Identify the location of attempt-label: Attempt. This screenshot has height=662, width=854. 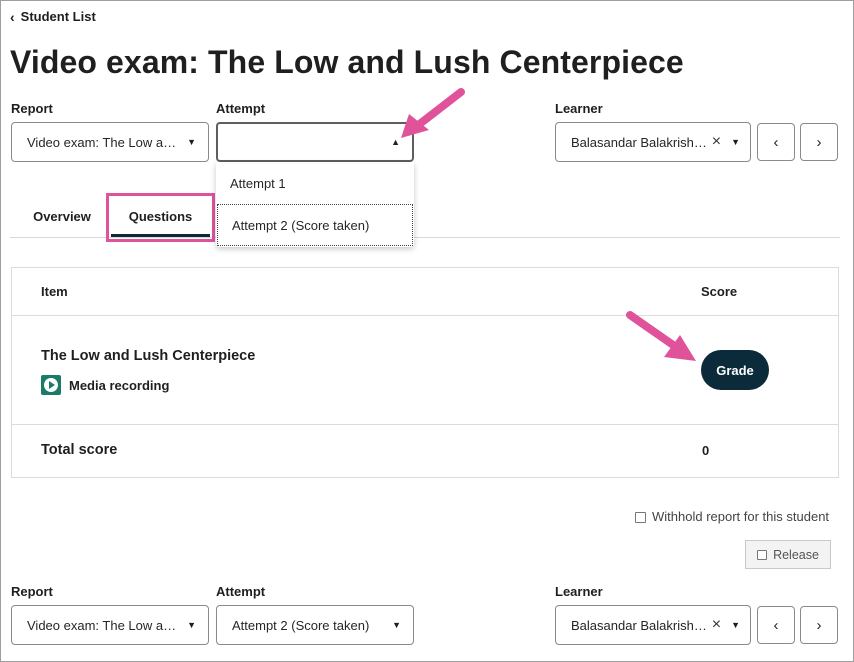
(241, 108).